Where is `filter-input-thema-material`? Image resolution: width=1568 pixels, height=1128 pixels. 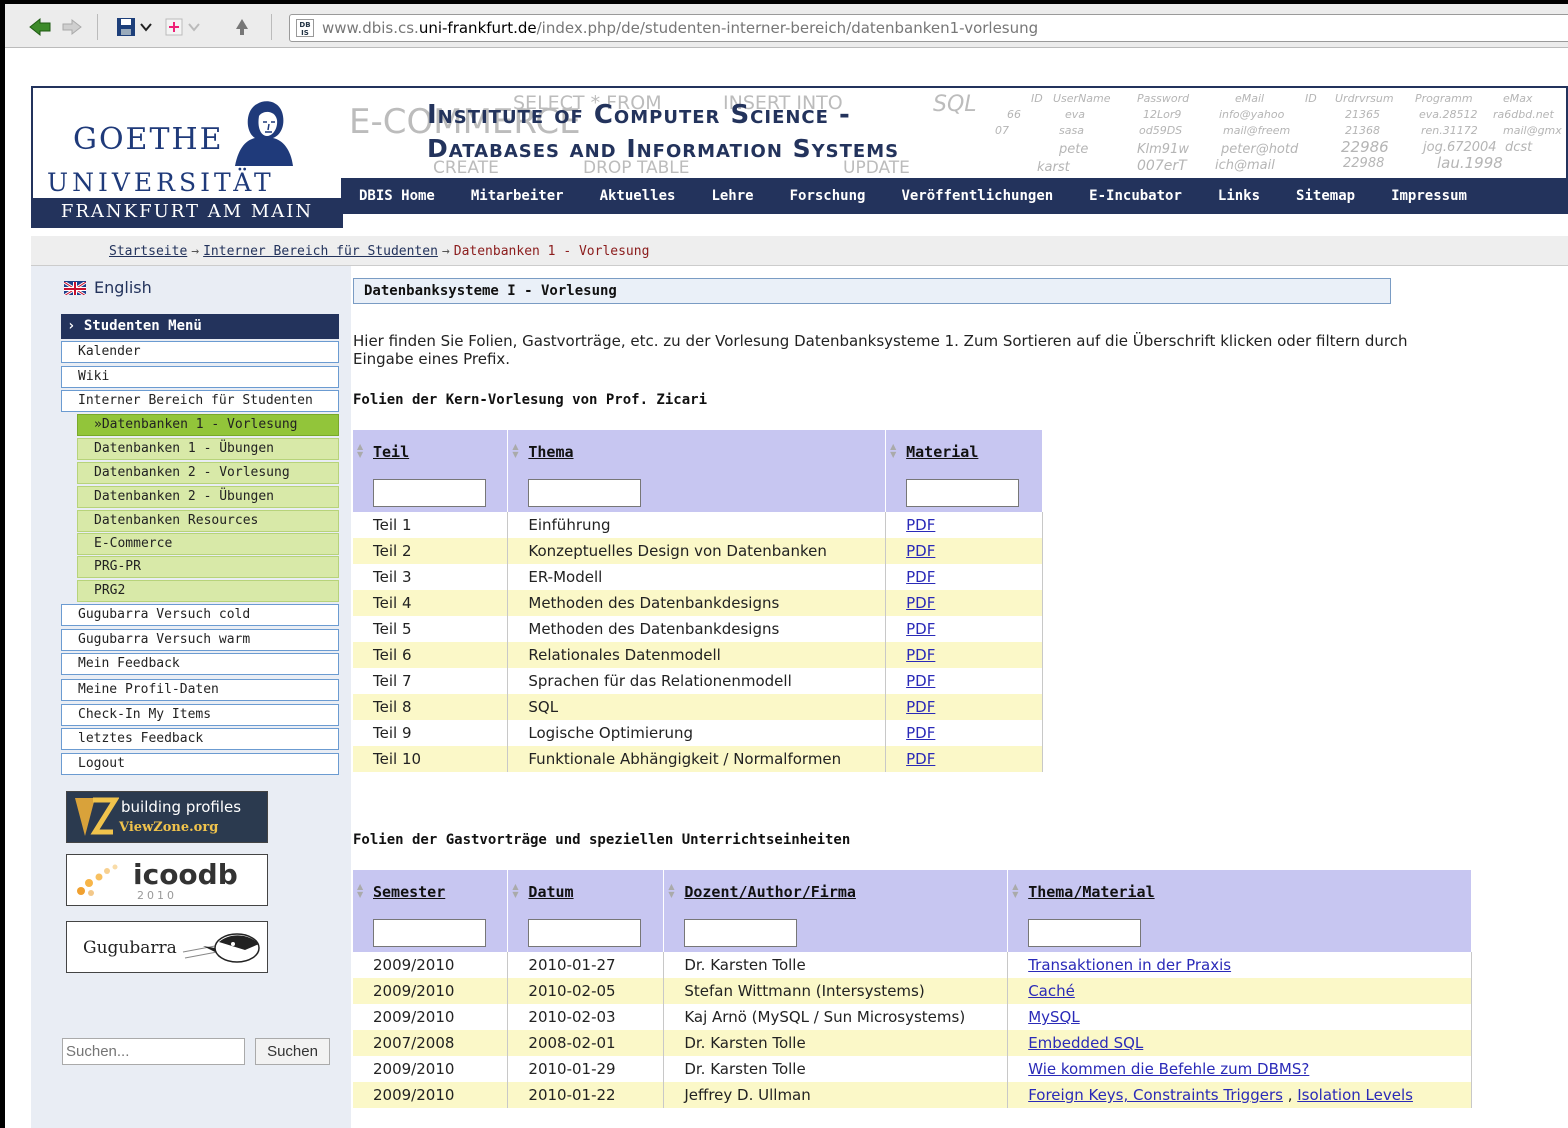 filter-input-thema-material is located at coordinates (1085, 933).